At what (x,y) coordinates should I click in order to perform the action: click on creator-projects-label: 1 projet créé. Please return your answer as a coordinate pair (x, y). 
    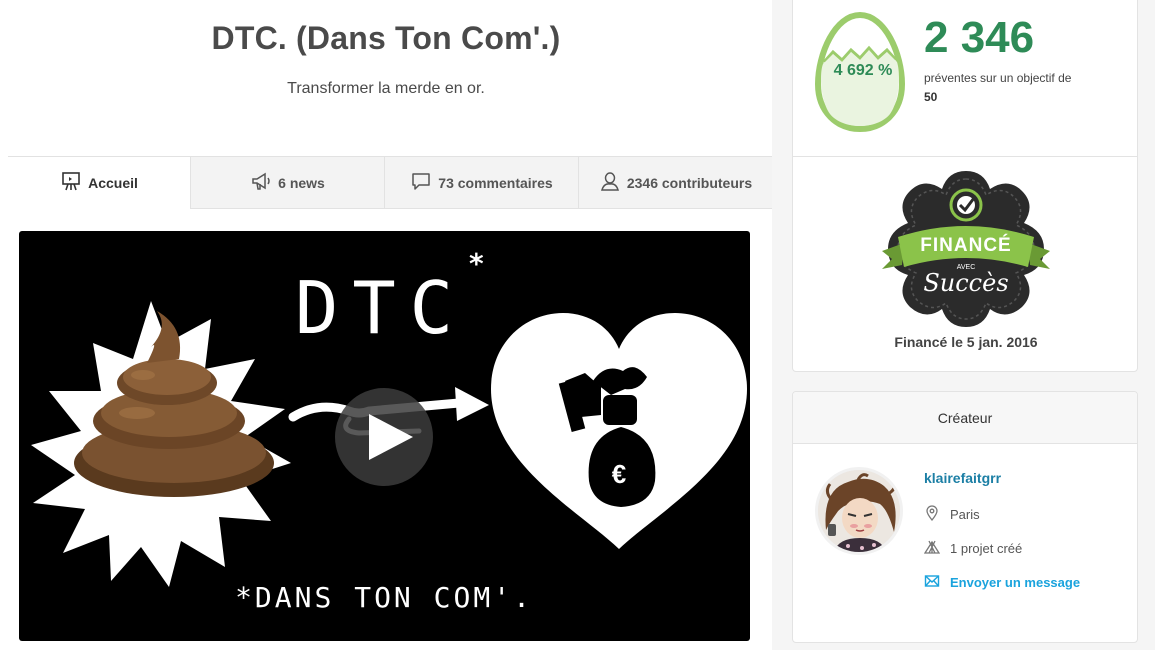
    Looking at the image, I should click on (986, 548).